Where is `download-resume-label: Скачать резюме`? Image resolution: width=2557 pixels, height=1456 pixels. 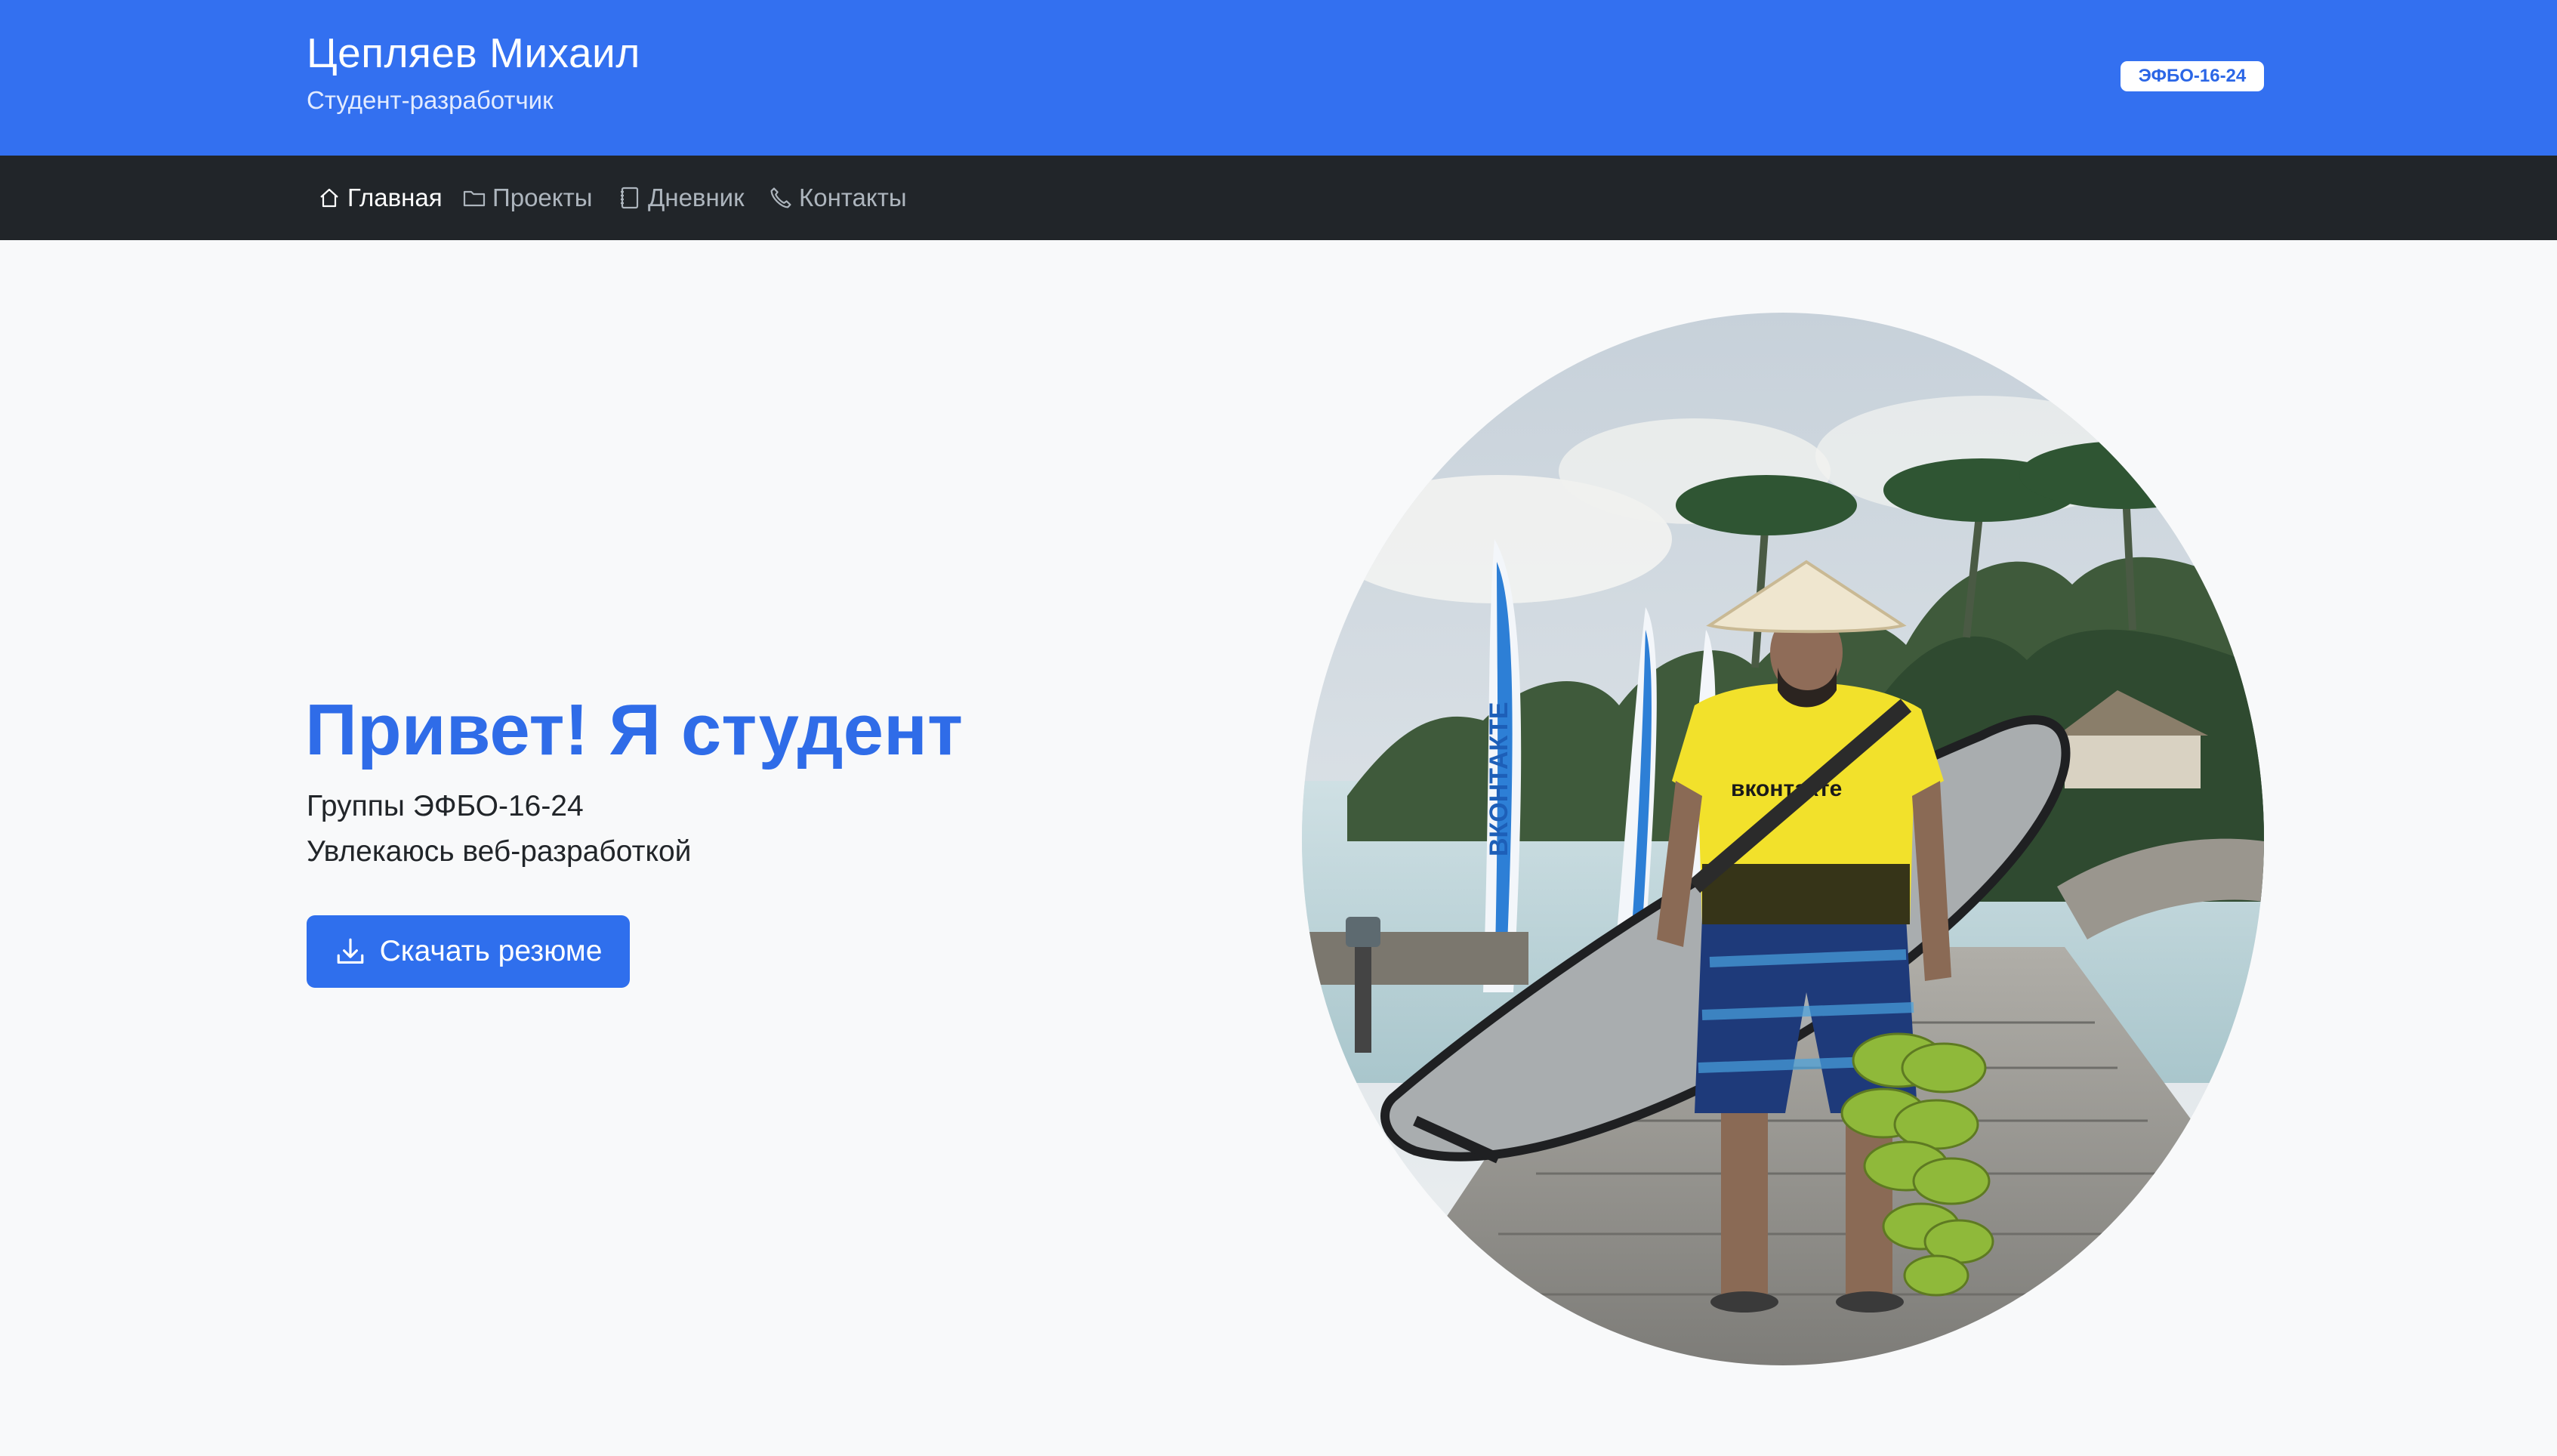
download-resume-label: Скачать резюме is located at coordinates (491, 951).